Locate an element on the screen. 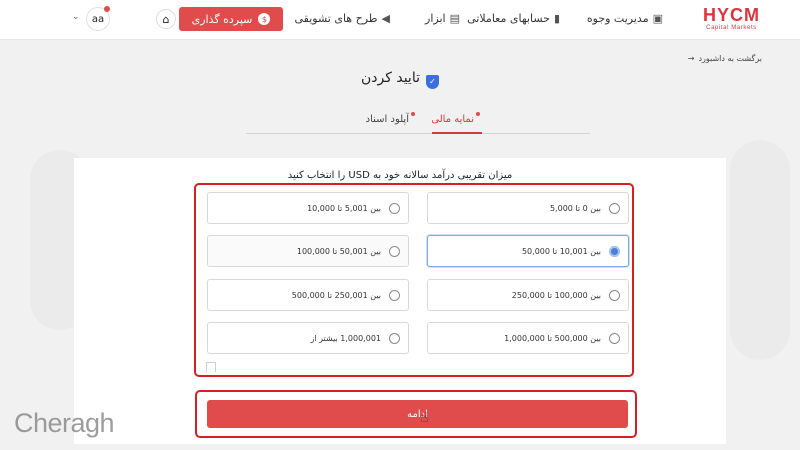 Image resolution: width=800 pixels, height=450 pixels. deposit-icon: $ is located at coordinates (264, 19).